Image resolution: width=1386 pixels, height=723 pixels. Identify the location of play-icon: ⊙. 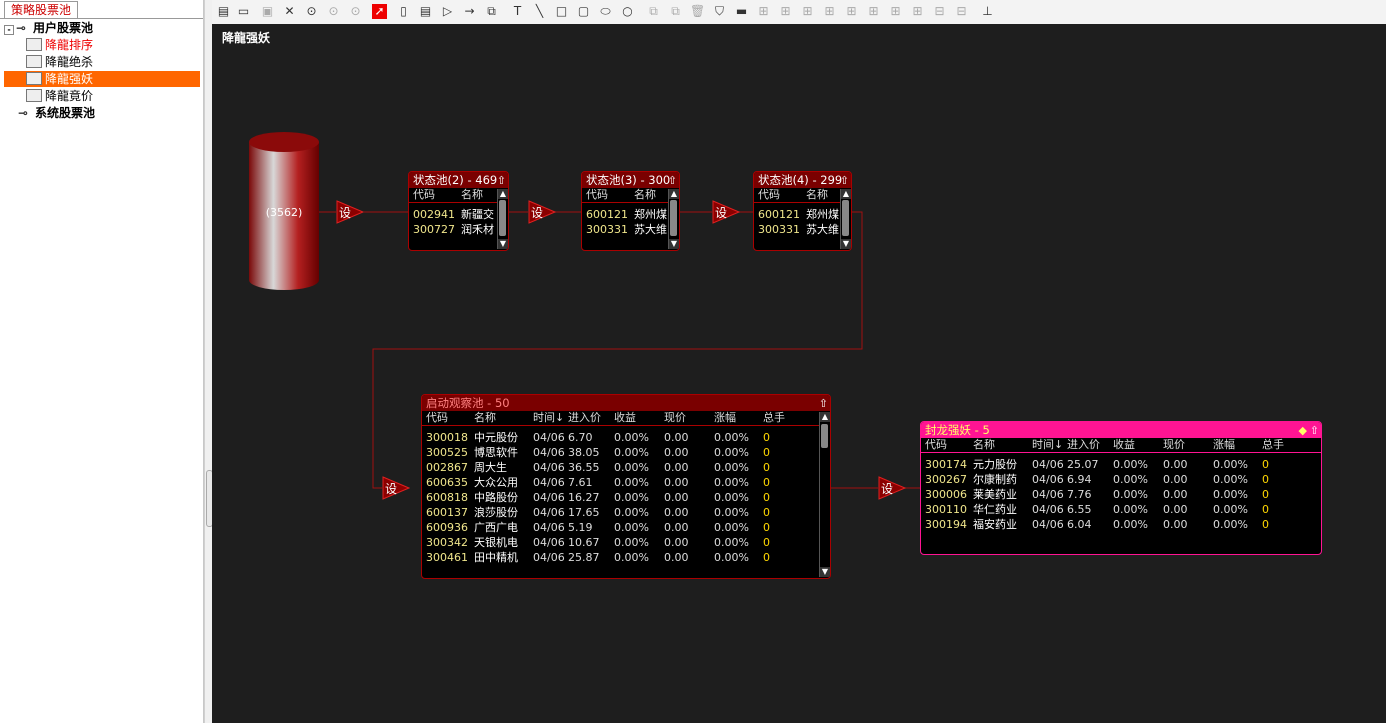
(311, 11).